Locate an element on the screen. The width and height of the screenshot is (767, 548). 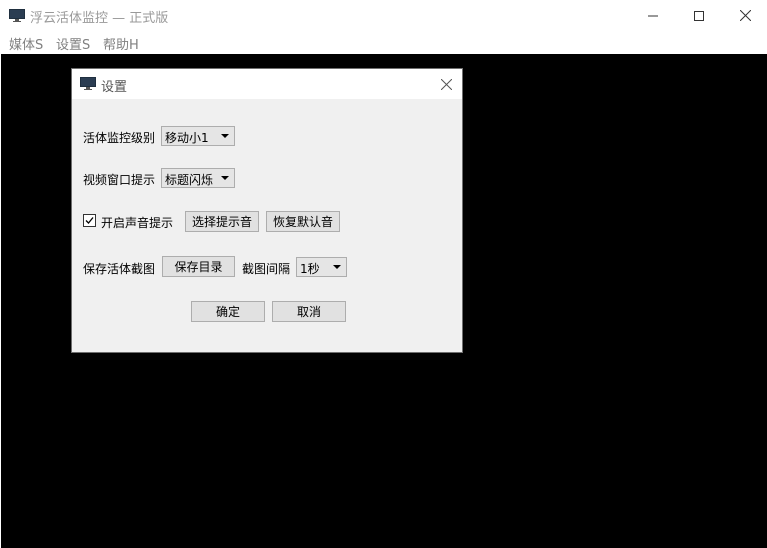
ok-button: 确定 is located at coordinates (228, 311).